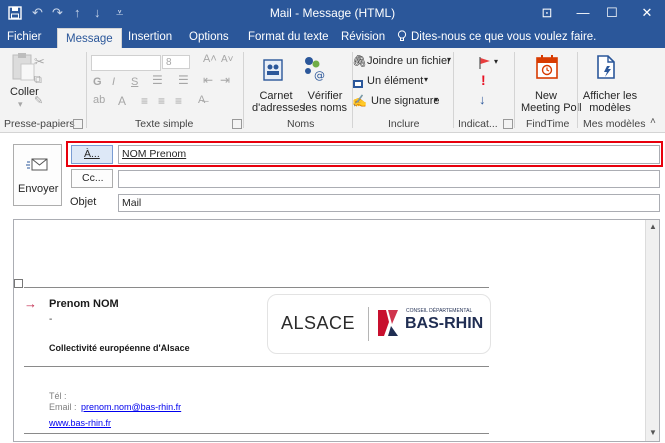  What do you see at coordinates (278, 102) in the screenshot?
I see `address-book-button: Carnet d'adresses` at bounding box center [278, 102].